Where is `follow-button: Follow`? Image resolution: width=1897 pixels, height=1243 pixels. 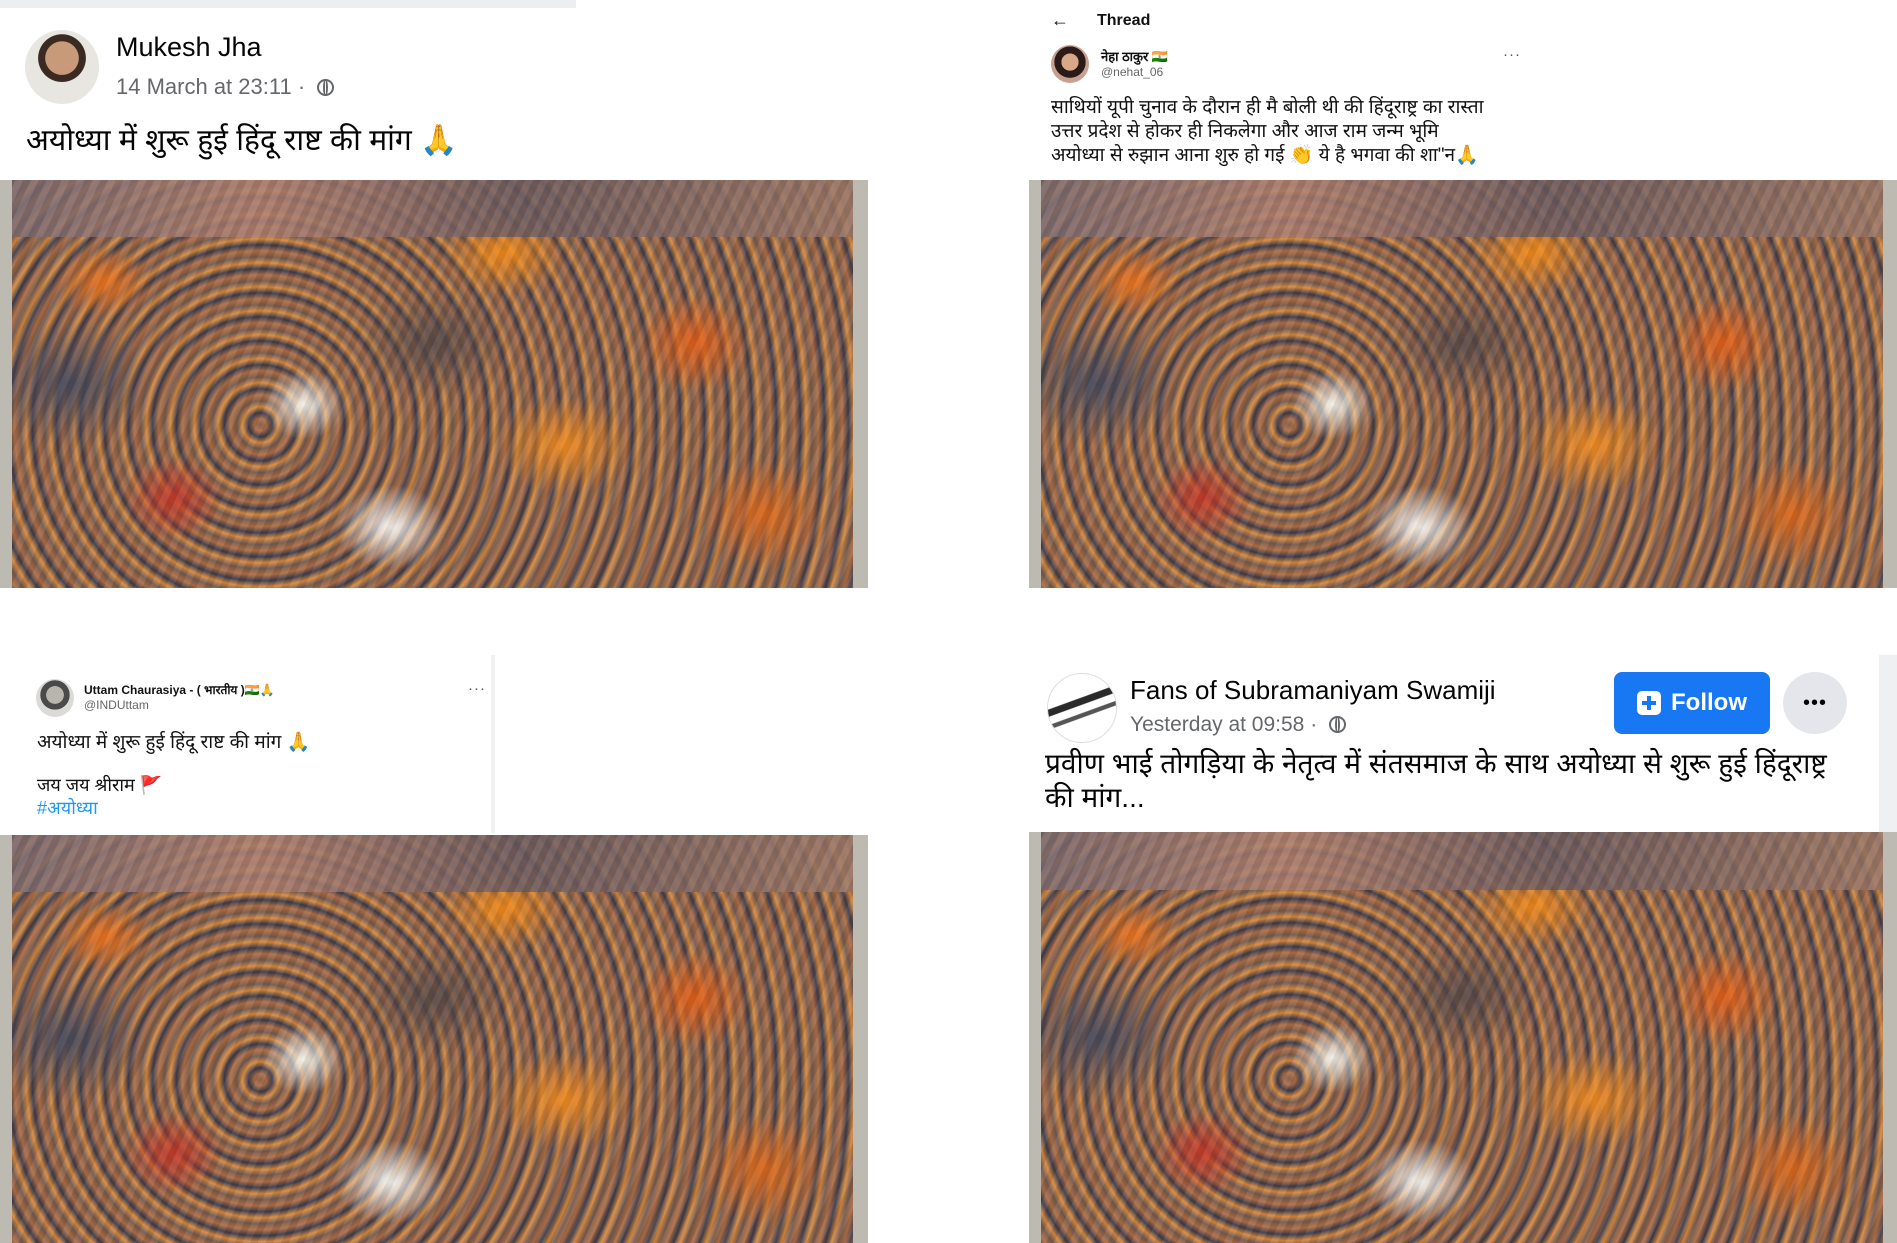
follow-button: Follow is located at coordinates (1692, 703).